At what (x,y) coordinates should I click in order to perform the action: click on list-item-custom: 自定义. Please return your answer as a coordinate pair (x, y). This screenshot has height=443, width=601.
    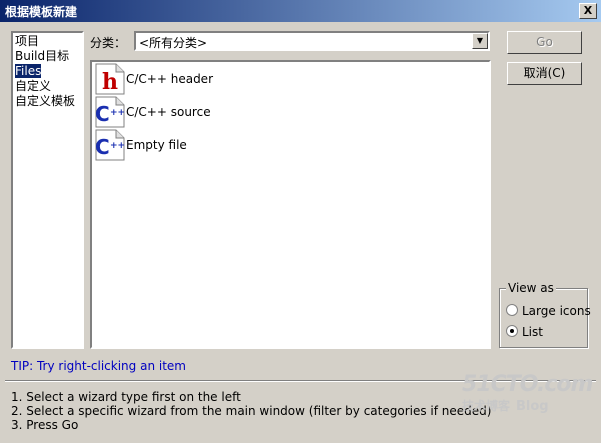
    Looking at the image, I should click on (47, 86).